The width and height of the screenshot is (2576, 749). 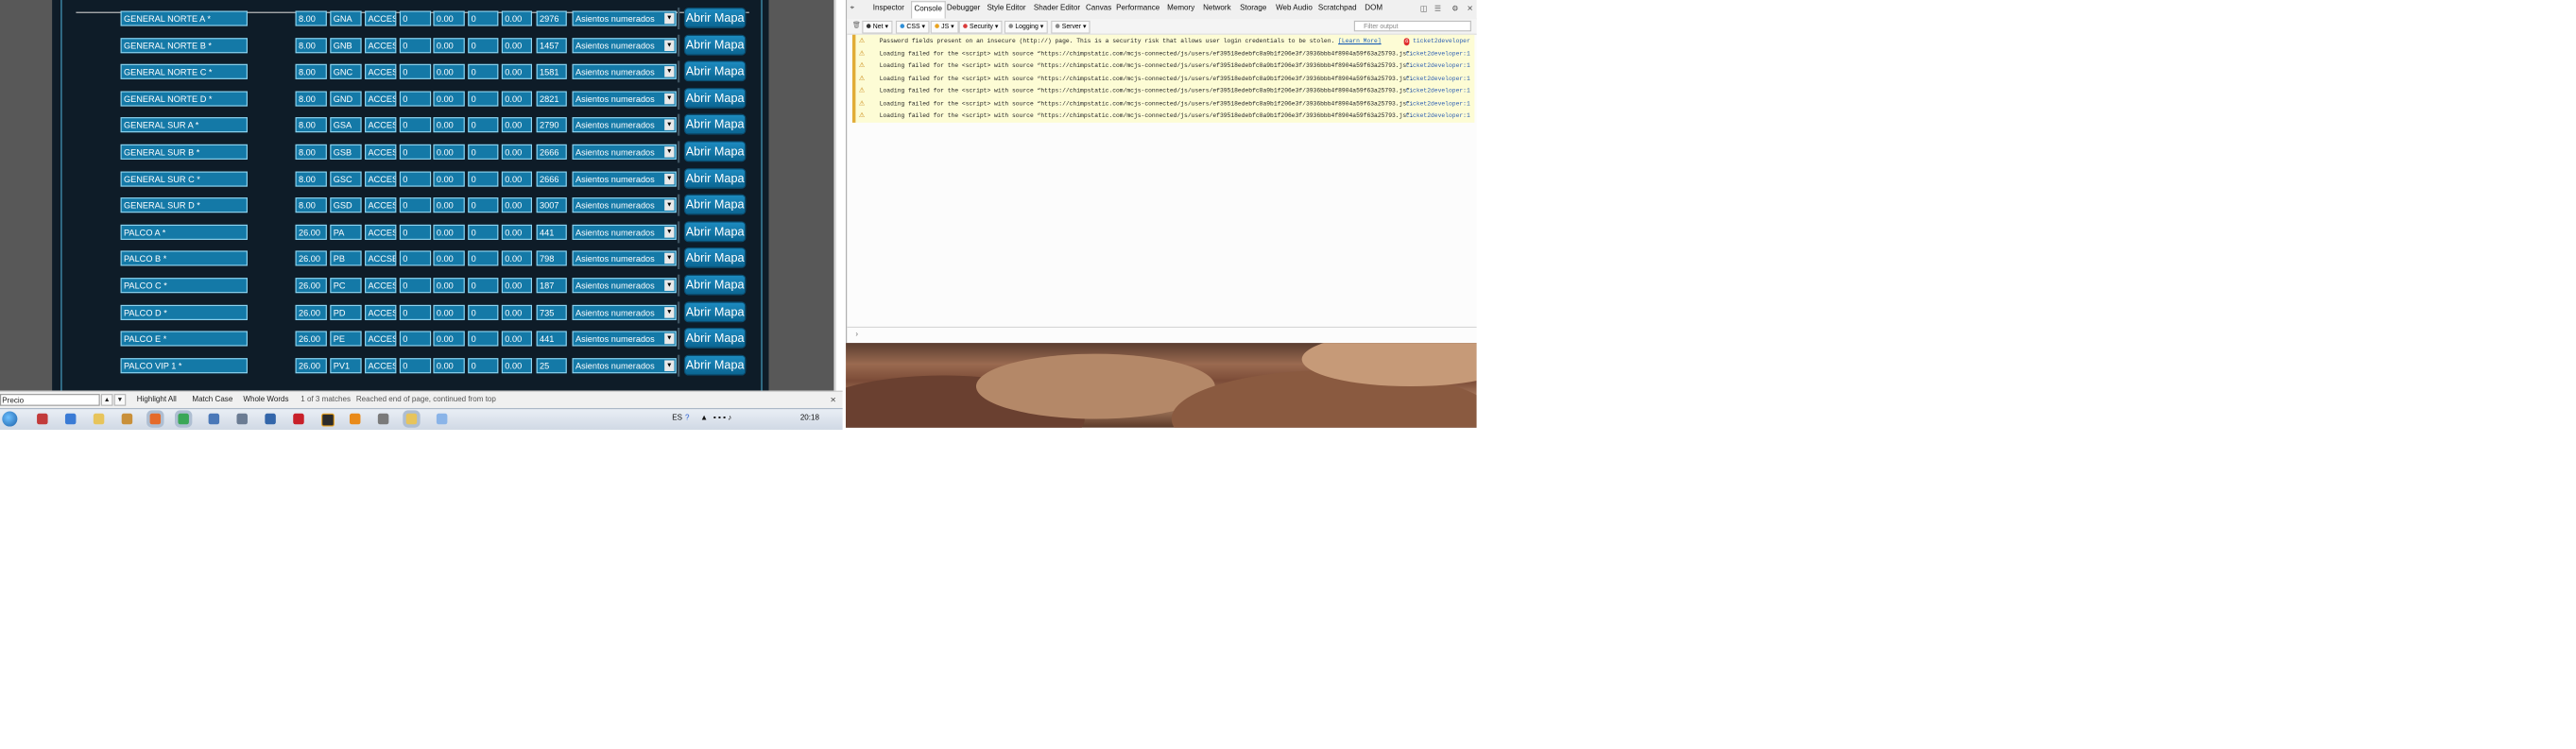 I want to click on explorer-icon, so click(x=411, y=419).